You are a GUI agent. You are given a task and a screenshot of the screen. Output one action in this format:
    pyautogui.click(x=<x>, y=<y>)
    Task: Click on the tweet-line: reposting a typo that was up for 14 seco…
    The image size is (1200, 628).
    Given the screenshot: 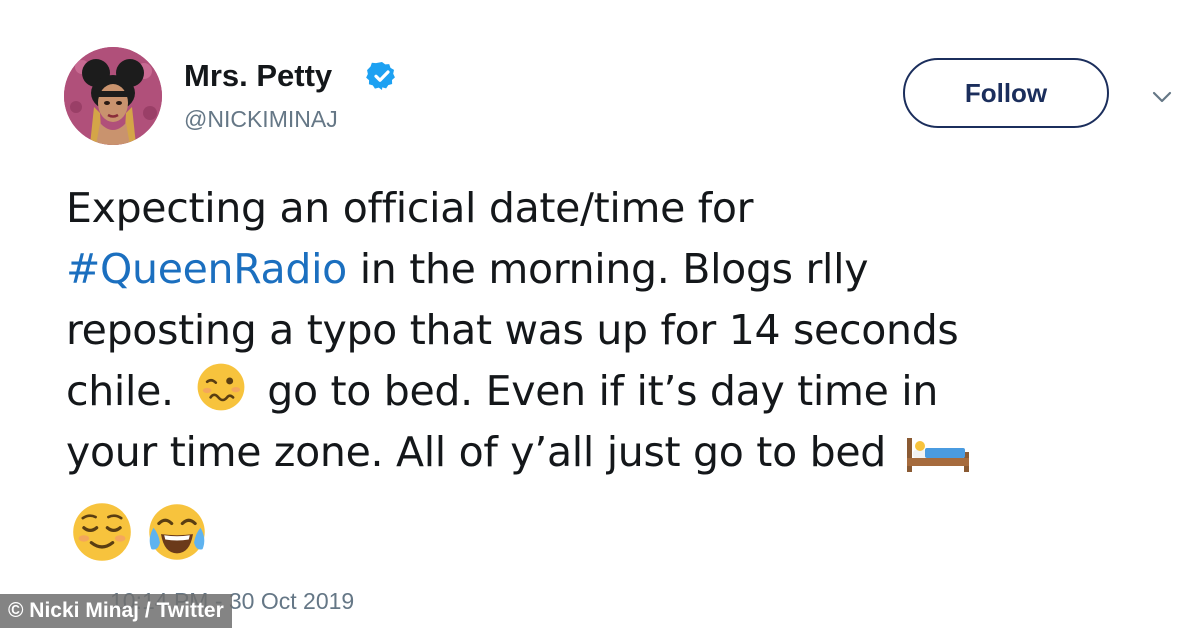 What is the action you would take?
    pyautogui.click(x=611, y=330)
    